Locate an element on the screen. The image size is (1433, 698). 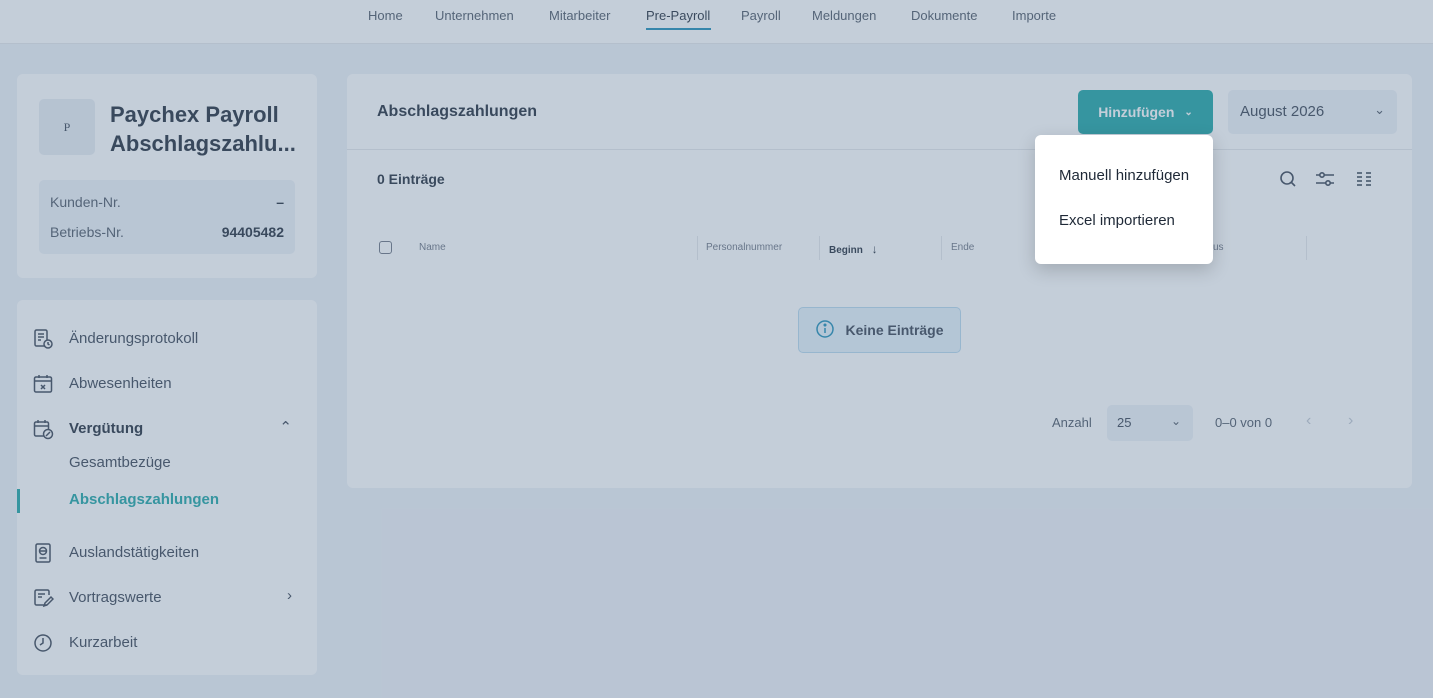
menu-item-add-manually: Manuell hinzufügen is located at coordinates (1124, 175).